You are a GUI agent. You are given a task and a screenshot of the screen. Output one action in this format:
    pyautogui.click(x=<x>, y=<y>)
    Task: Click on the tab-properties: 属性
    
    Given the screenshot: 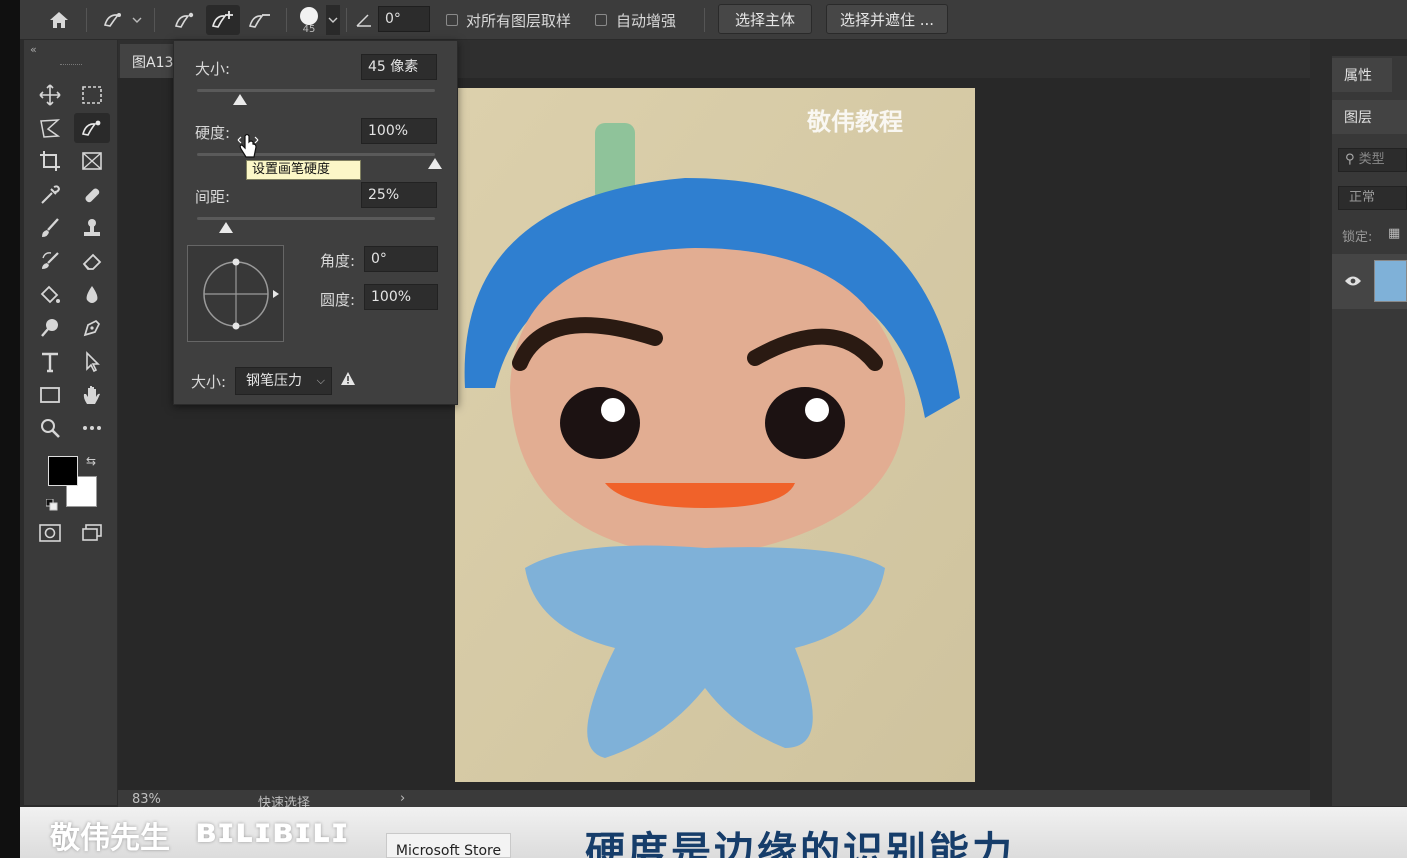 What is the action you would take?
    pyautogui.click(x=1362, y=75)
    